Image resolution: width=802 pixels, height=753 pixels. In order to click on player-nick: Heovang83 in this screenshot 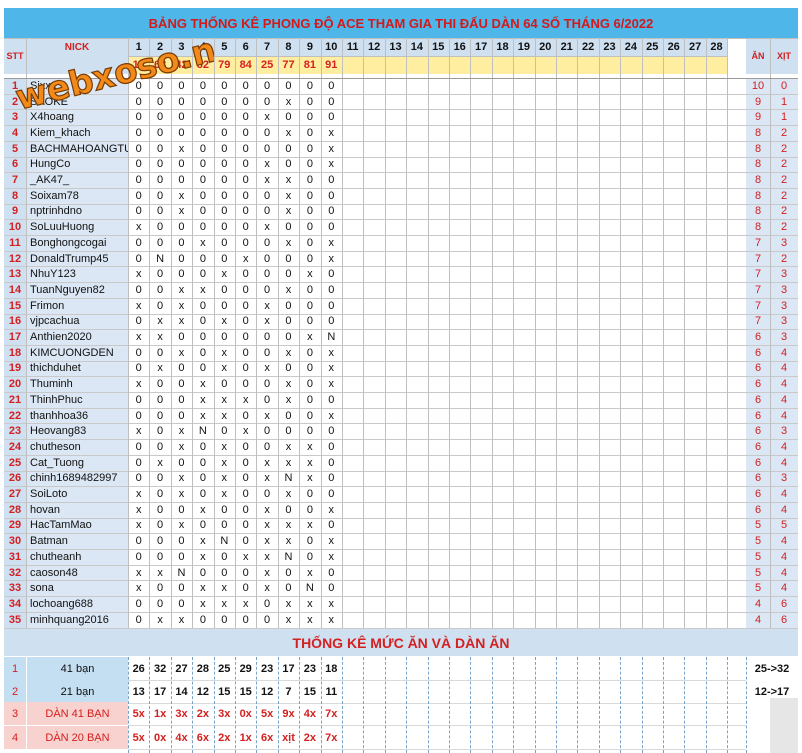, I will do `click(58, 431)`.